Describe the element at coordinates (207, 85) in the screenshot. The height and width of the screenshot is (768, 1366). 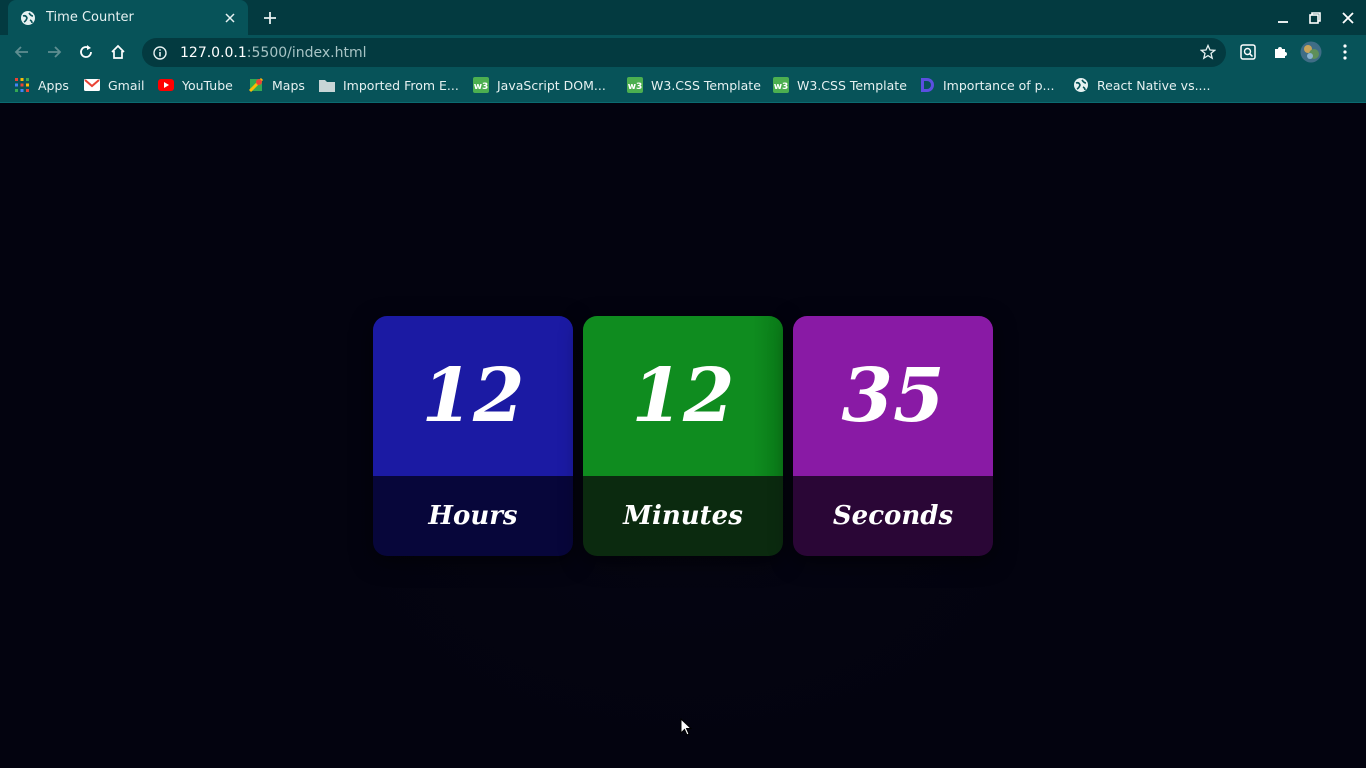
I see `bookmark-label: YouTube` at that location.